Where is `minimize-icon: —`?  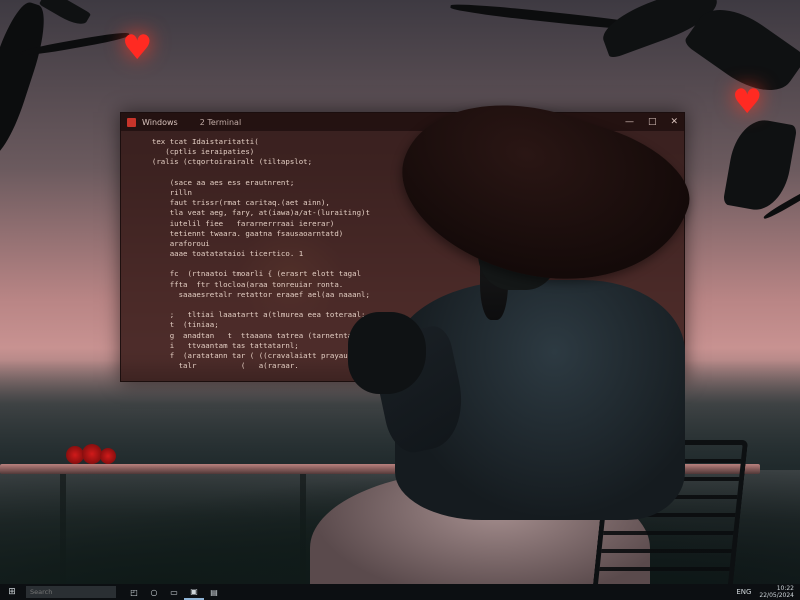 minimize-icon: — is located at coordinates (629, 122).